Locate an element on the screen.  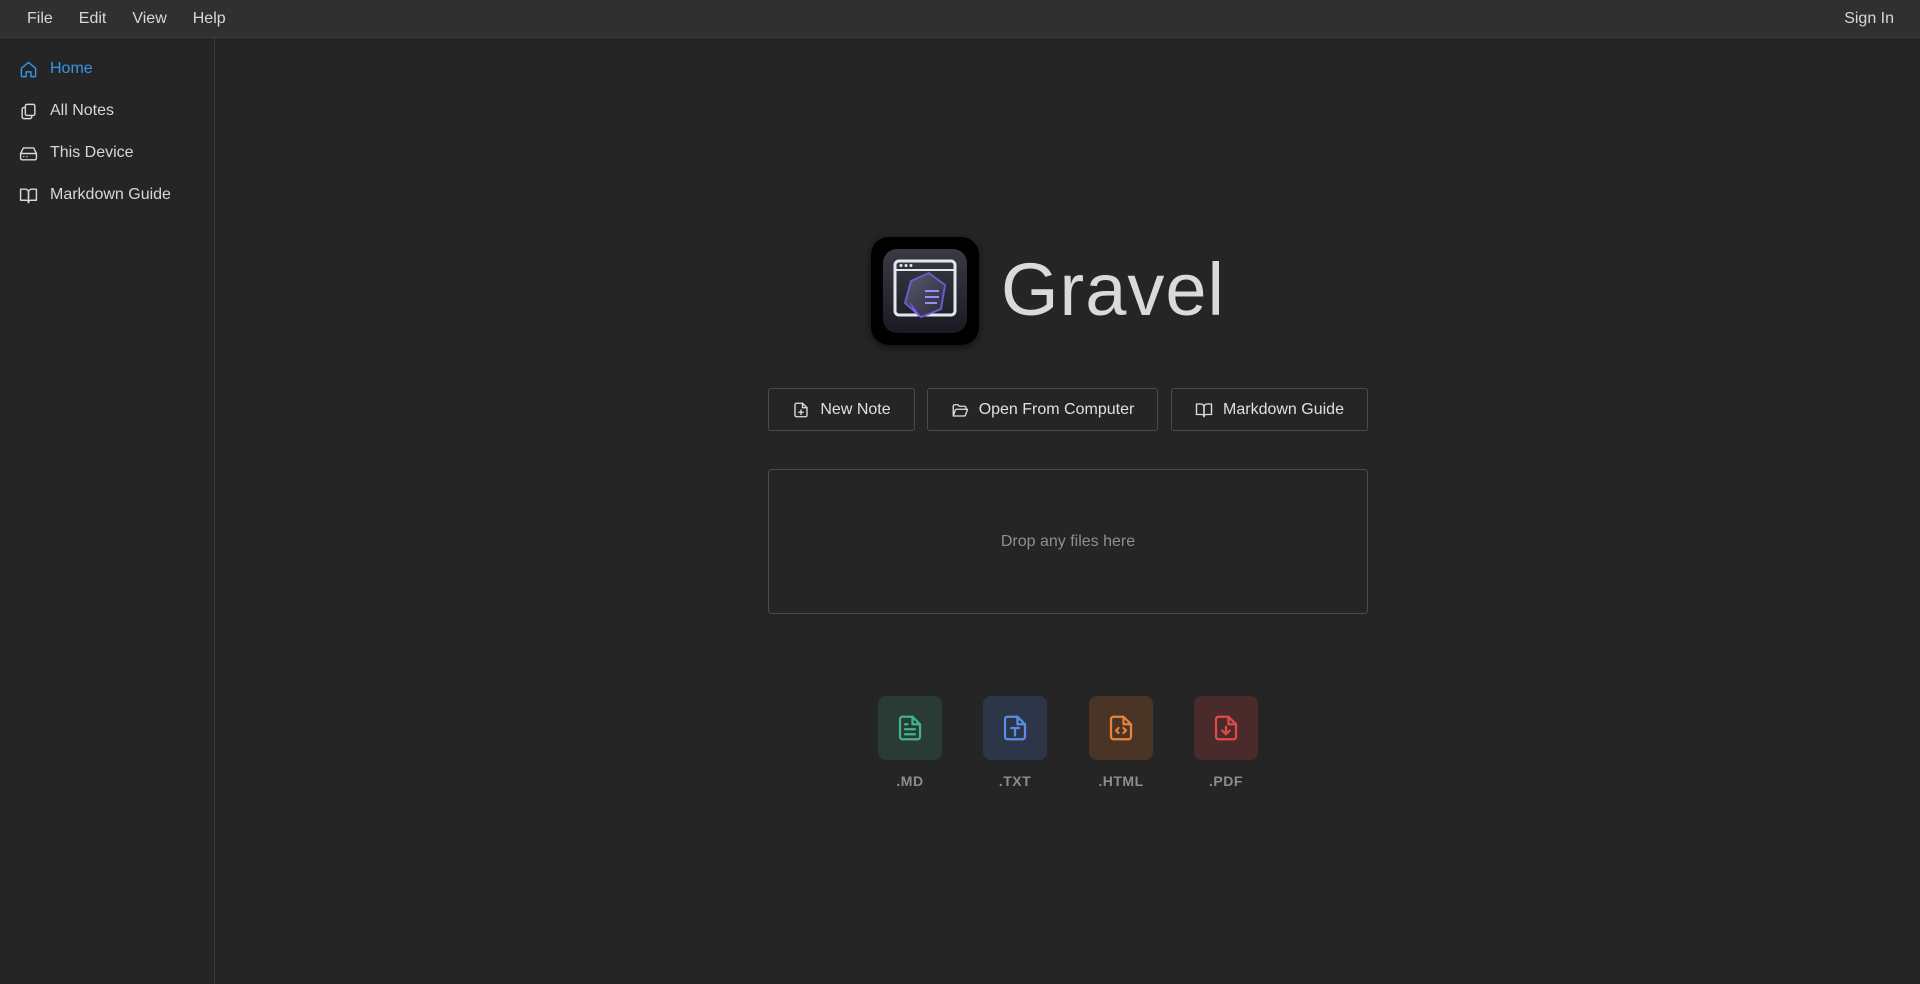
drop-zone-text: Drop any files here is located at coordinates (1068, 541).